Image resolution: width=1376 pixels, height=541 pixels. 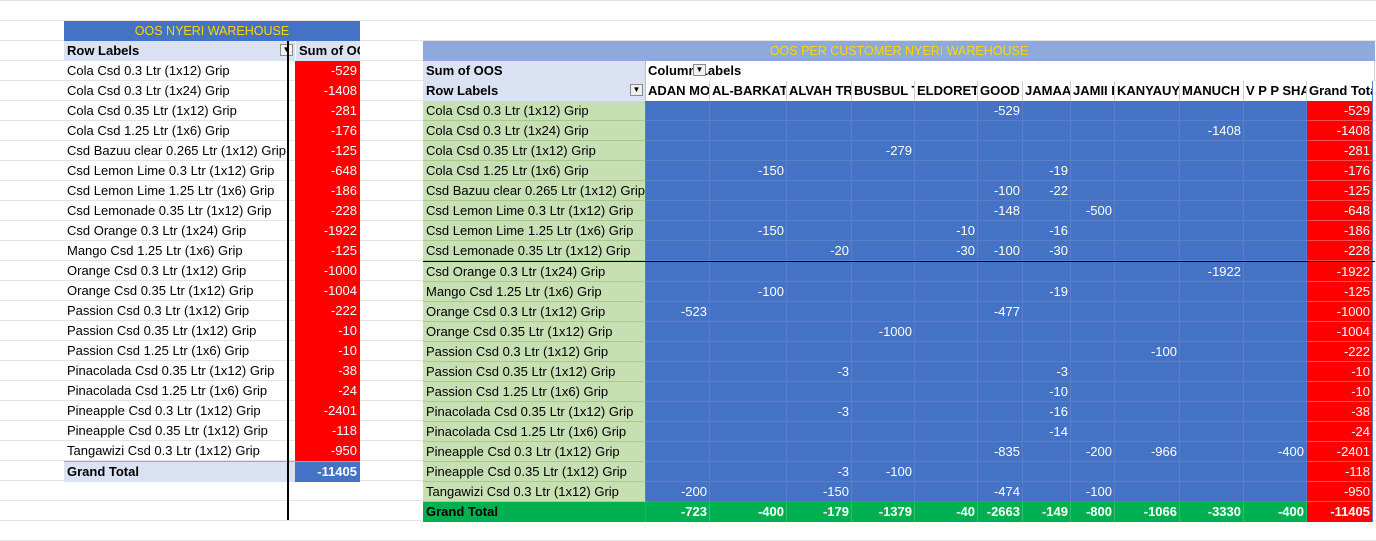 What do you see at coordinates (1340, 312) in the screenshot?
I see `row-grand-total: -1000` at bounding box center [1340, 312].